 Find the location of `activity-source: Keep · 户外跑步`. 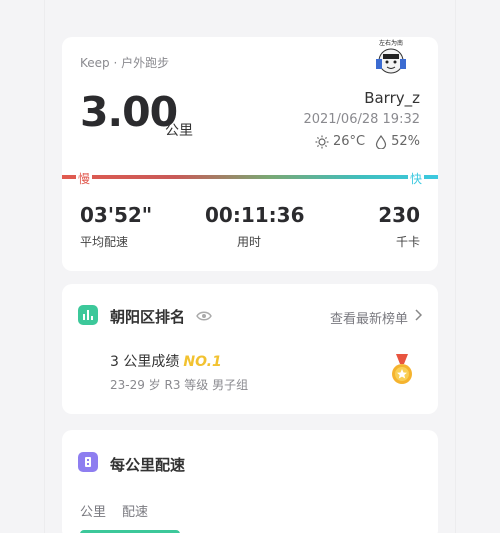

activity-source: Keep · 户外跑步 is located at coordinates (125, 63).